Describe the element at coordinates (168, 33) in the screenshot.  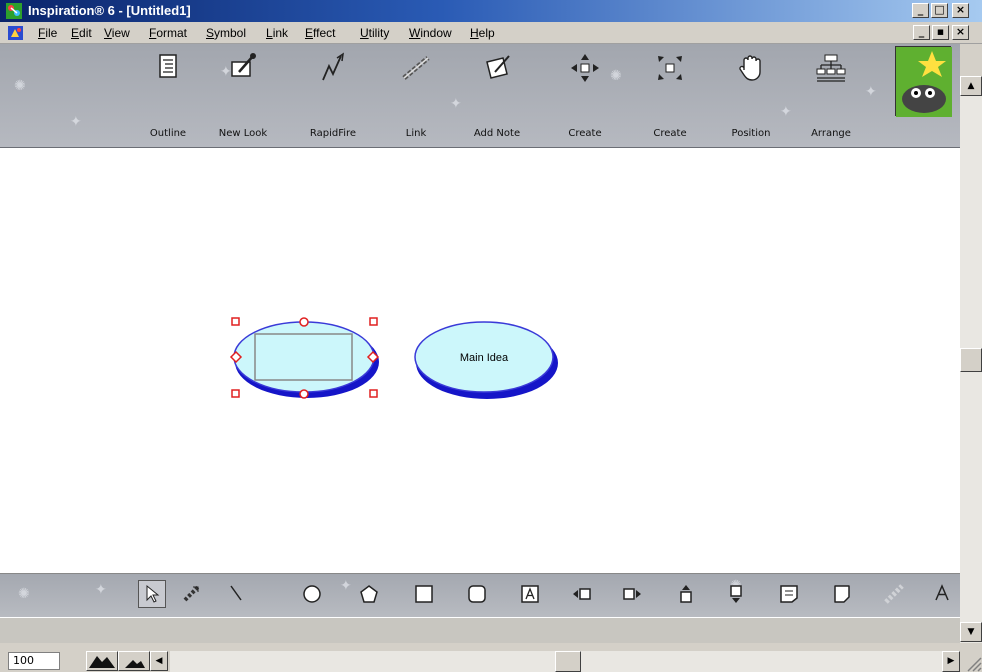
I see `menu-format: Format` at that location.